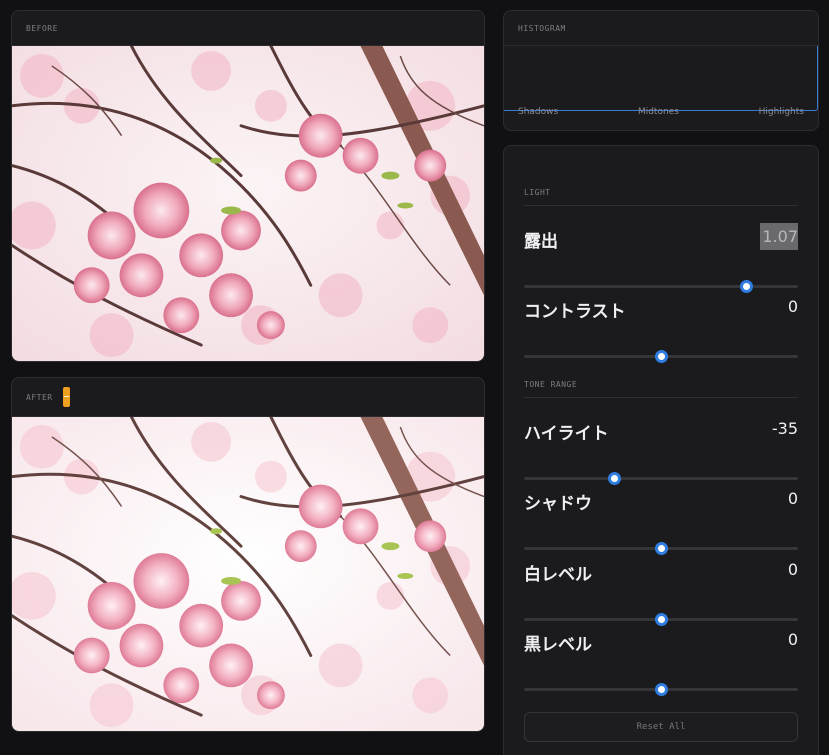 Image resolution: width=829 pixels, height=755 pixels. I want to click on exposure-label: 露出, so click(541, 242).